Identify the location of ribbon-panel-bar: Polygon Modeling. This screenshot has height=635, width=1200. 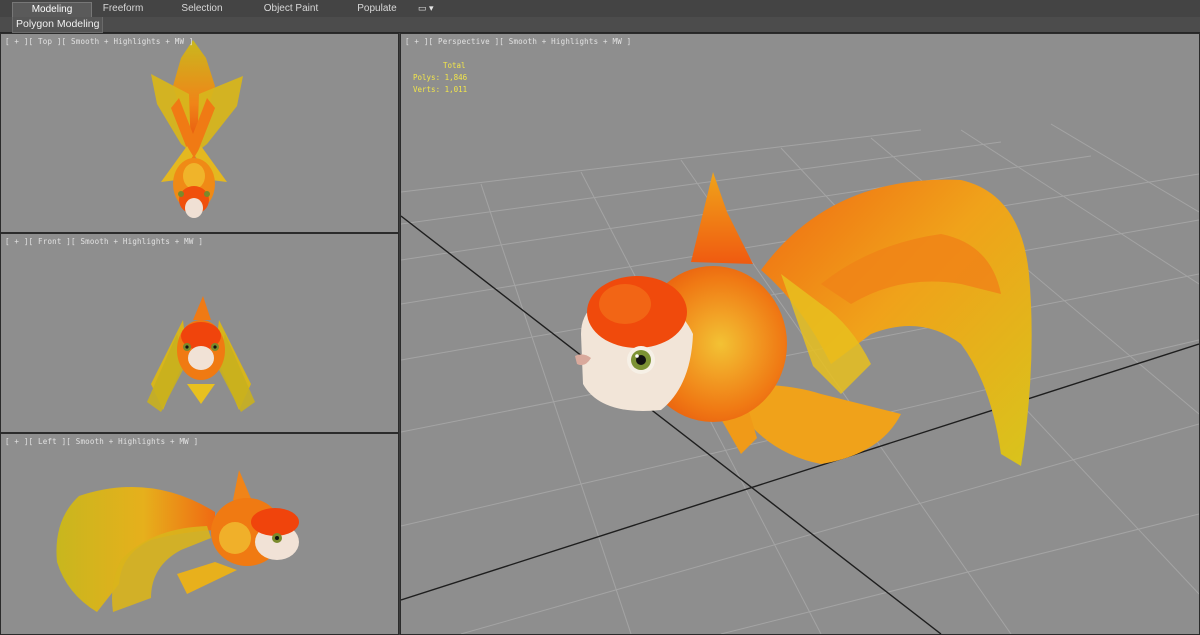
(600, 25).